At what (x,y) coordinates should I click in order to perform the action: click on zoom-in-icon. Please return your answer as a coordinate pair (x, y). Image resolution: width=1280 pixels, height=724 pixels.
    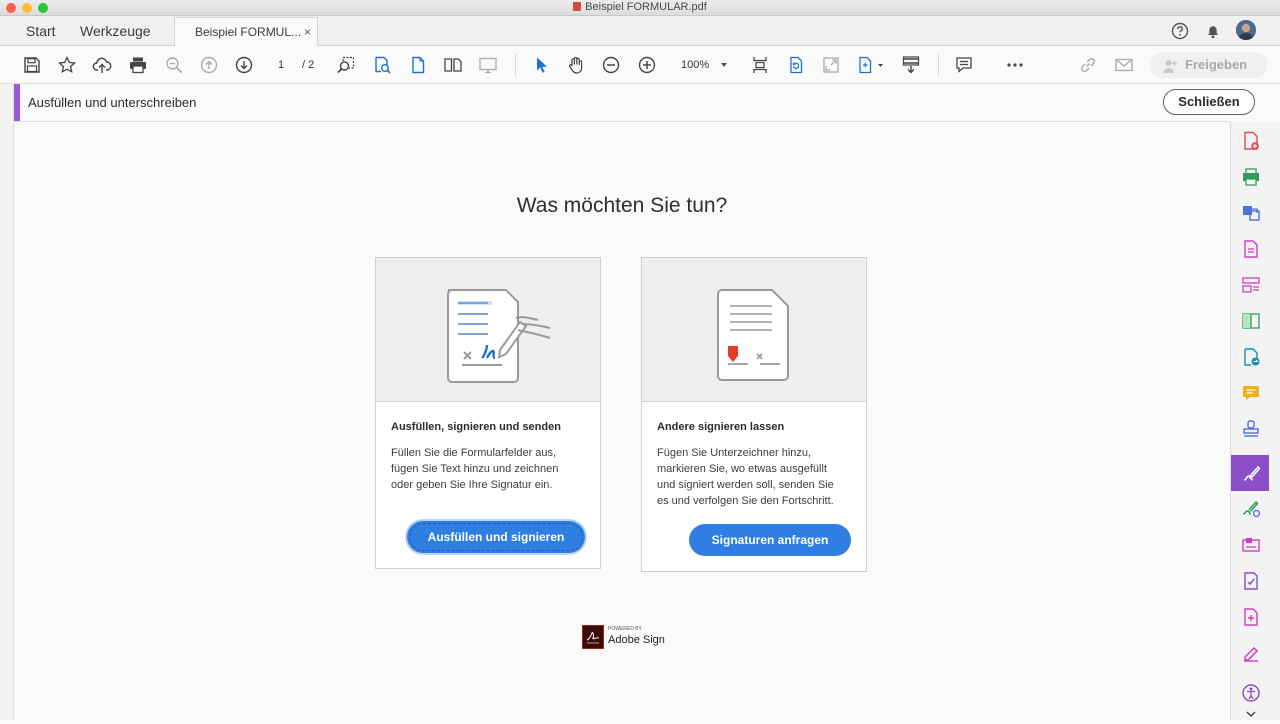
    Looking at the image, I should click on (647, 65).